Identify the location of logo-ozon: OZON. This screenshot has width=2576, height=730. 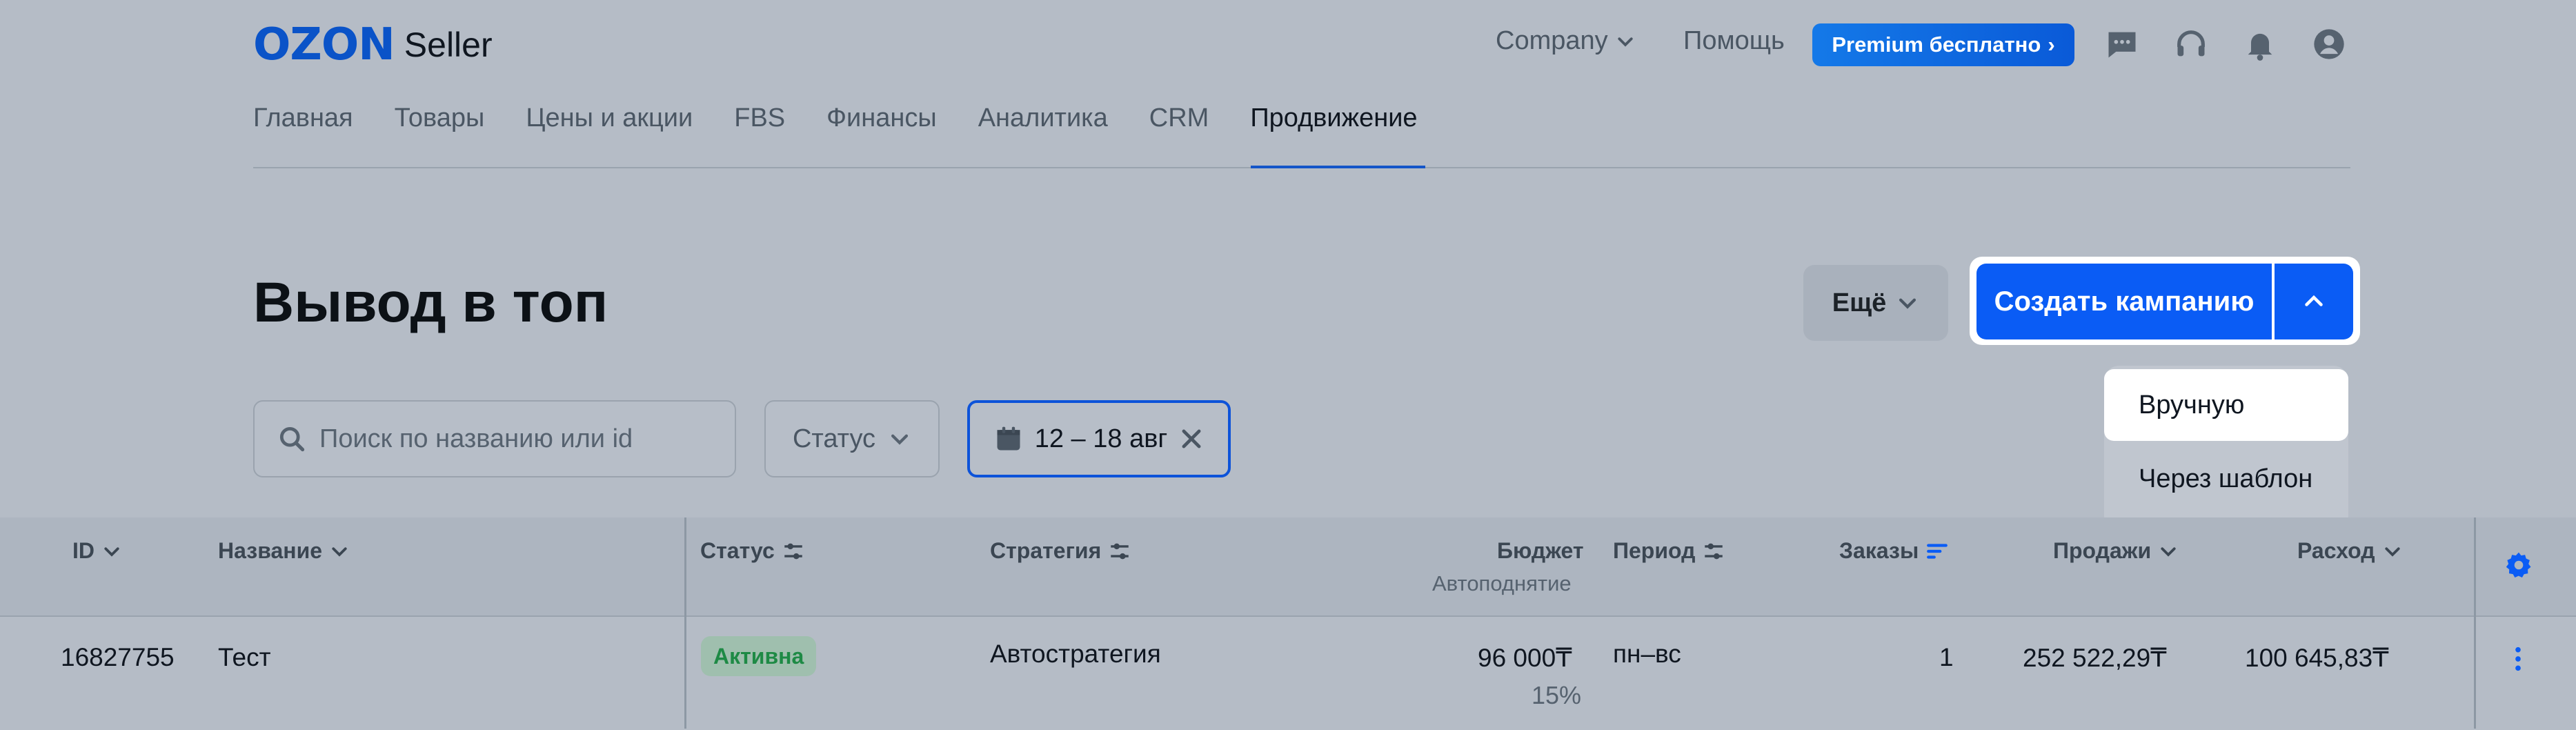
(324, 44).